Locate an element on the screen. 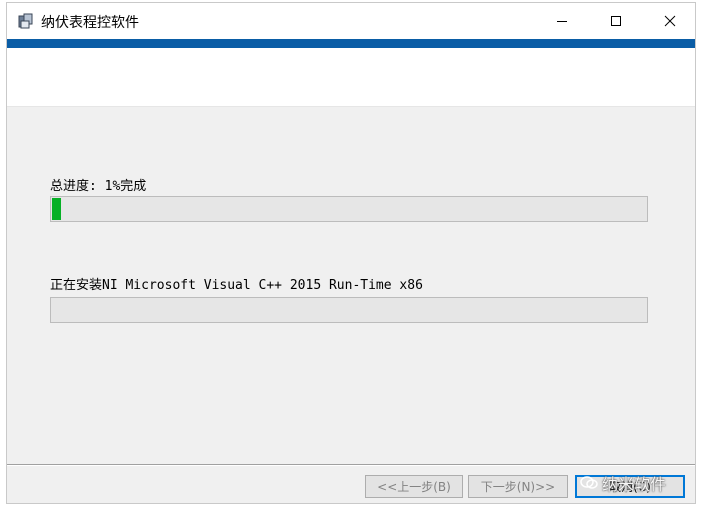 This screenshot has width=704, height=510. current-task-progress-bar is located at coordinates (349, 310).